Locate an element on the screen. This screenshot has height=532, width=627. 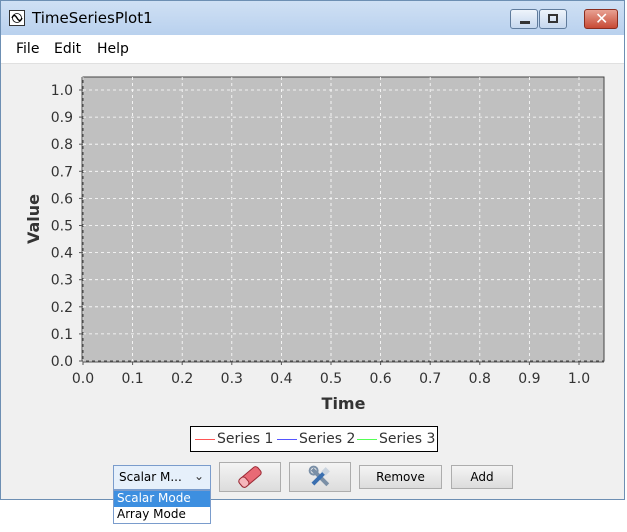
x-tick-label: 0.9 is located at coordinates (529, 379).